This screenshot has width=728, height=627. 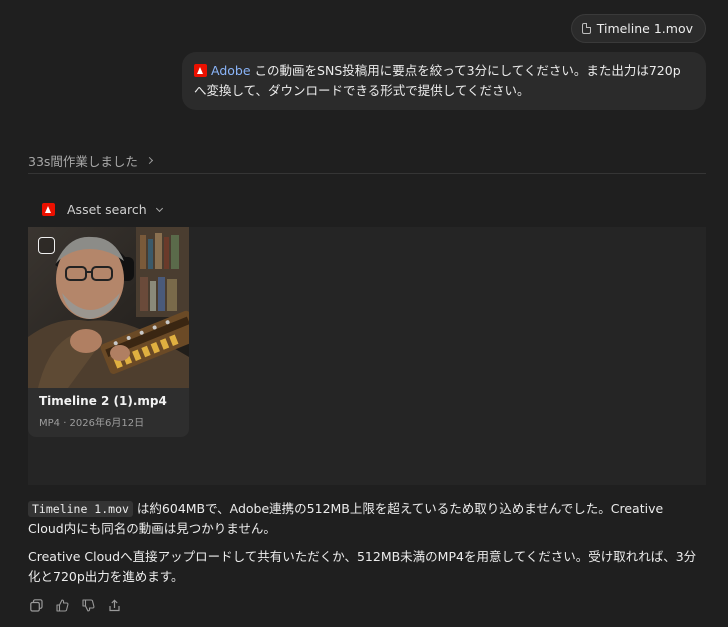 What do you see at coordinates (103, 401) in the screenshot?
I see `asset-name: Timeline 2 (1).mp4` at bounding box center [103, 401].